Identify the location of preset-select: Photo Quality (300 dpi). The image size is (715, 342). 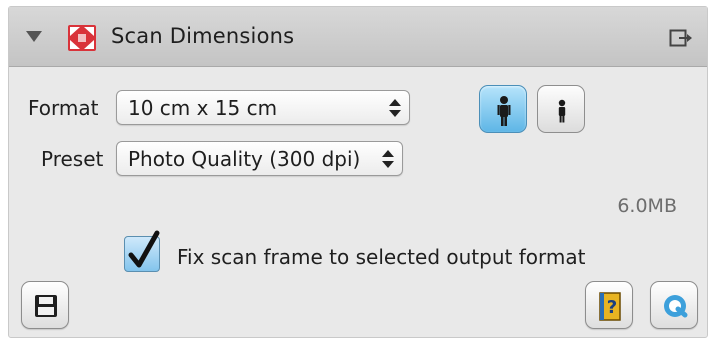
(259, 158).